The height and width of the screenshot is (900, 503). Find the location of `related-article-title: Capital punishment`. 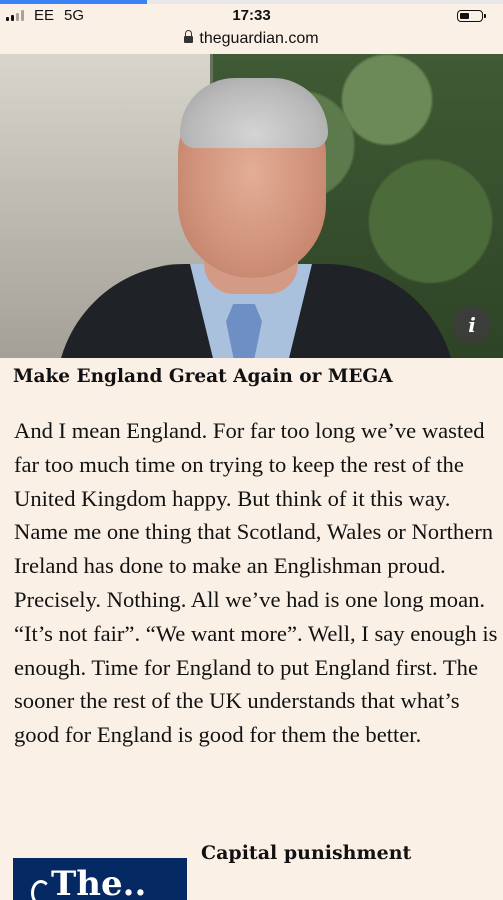

related-article-title: Capital punishment is located at coordinates (306, 853).